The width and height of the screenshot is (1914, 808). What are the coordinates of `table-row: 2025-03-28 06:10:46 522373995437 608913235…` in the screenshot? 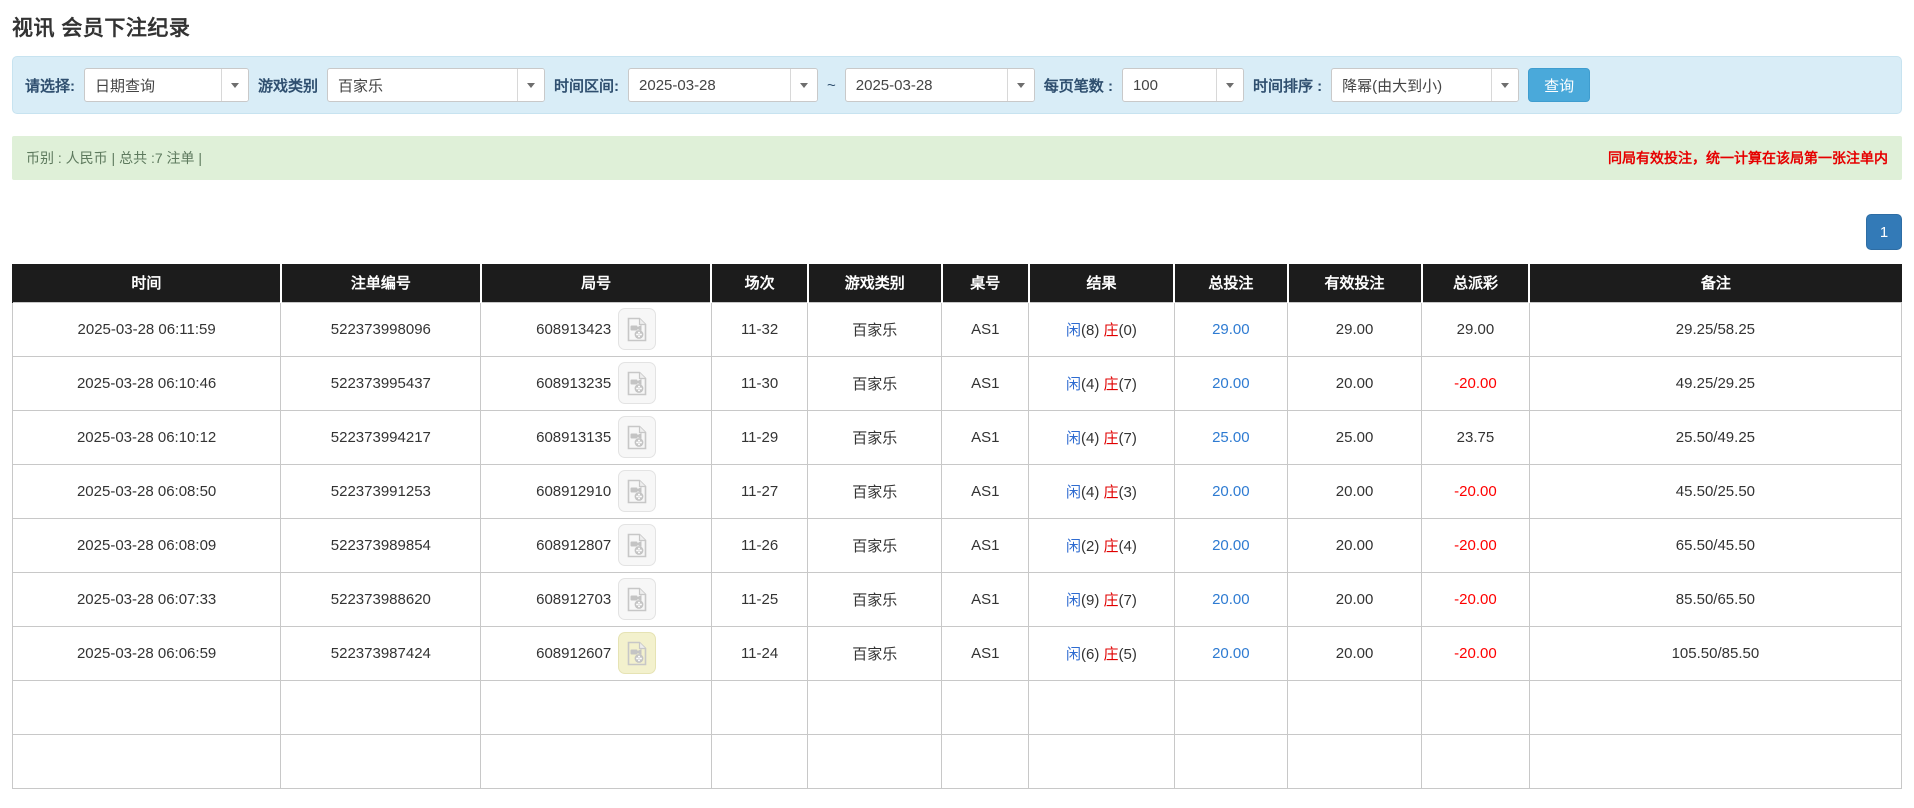 It's located at (957, 383).